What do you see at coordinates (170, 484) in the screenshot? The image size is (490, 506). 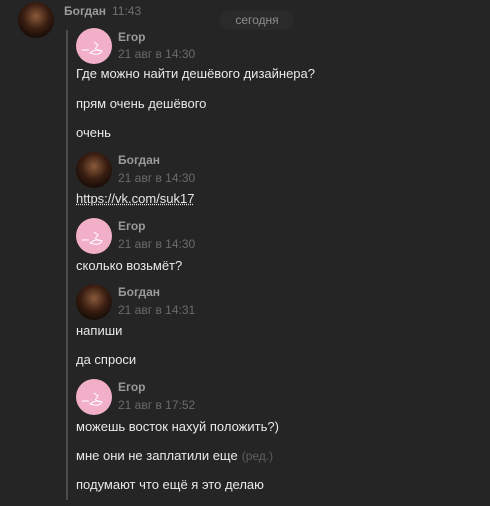 I see `quoted-text: подумают что ещё я это делаю` at bounding box center [170, 484].